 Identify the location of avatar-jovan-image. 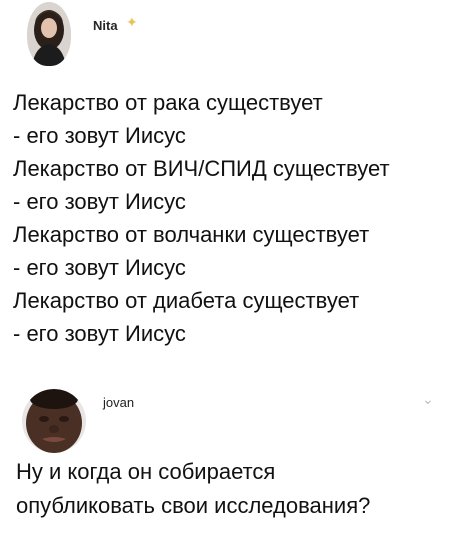
(54, 421).